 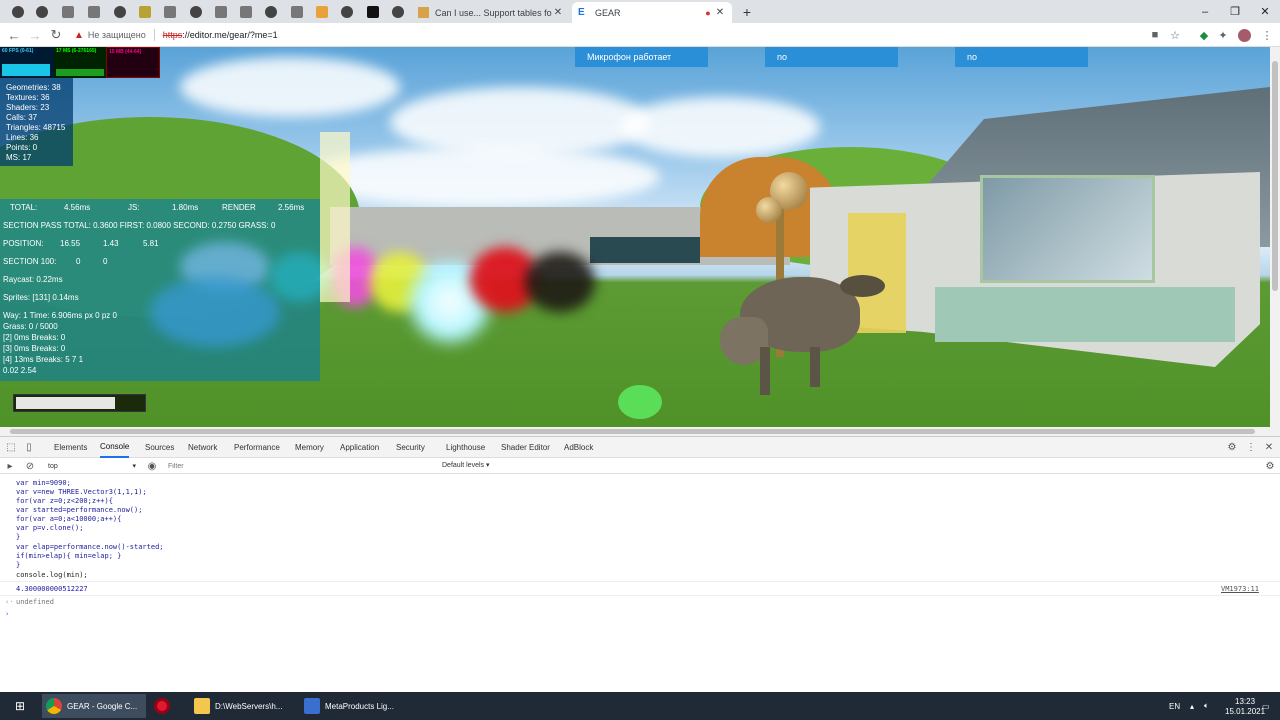 I want to click on tab-elements: Elements, so click(x=70, y=447).